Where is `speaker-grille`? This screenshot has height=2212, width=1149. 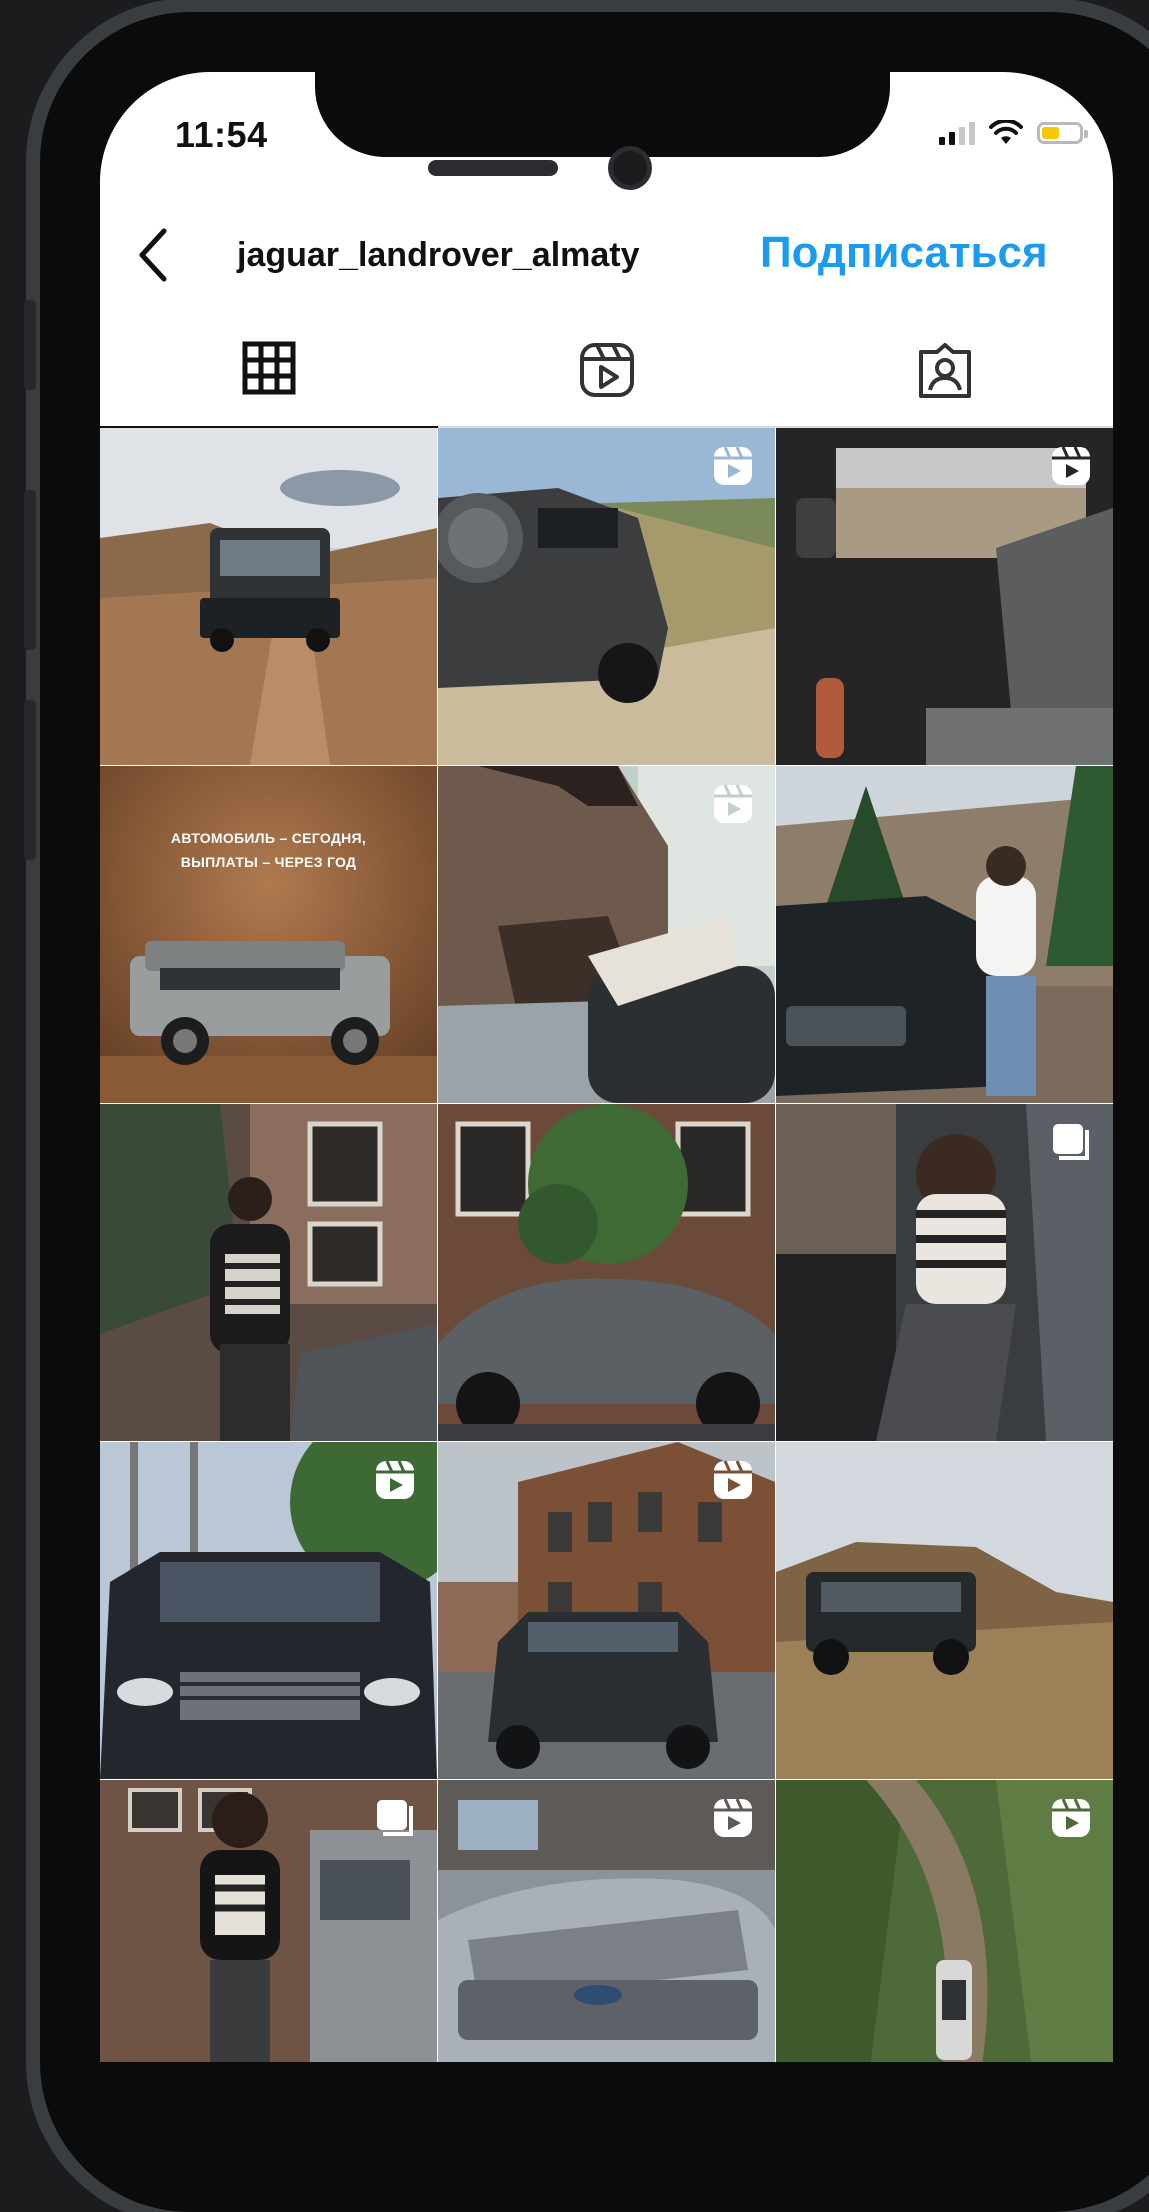 speaker-grille is located at coordinates (493, 168).